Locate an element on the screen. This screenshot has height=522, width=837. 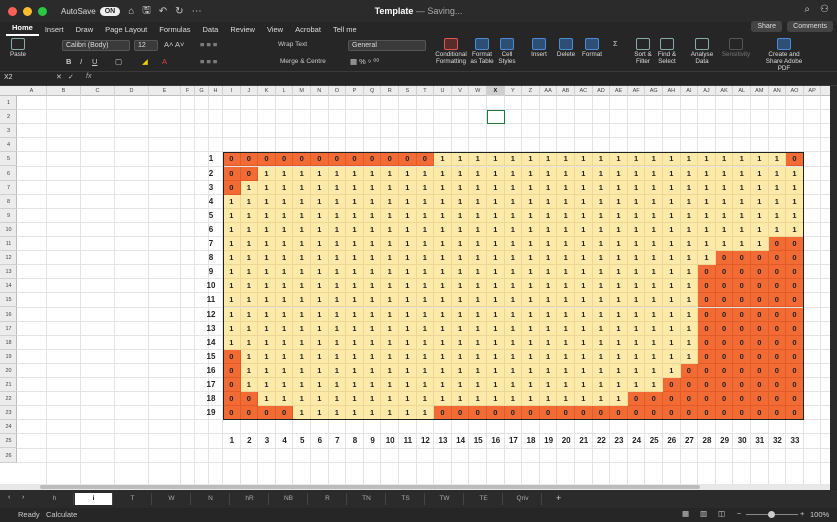
column-header-AH: AH is located at coordinates (672, 91).